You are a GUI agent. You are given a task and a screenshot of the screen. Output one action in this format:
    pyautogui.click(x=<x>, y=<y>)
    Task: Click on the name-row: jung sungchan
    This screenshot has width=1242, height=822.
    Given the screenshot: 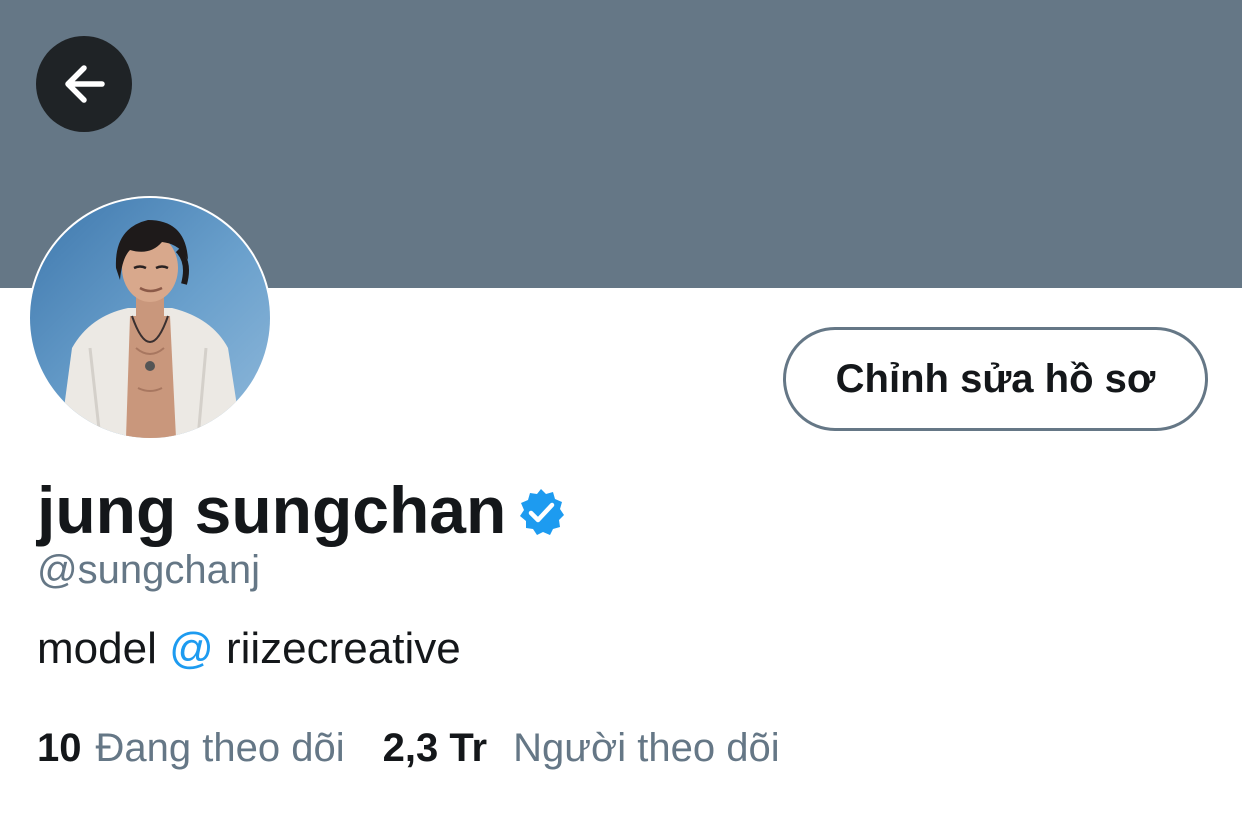 What is the action you would take?
    pyautogui.click(x=301, y=510)
    